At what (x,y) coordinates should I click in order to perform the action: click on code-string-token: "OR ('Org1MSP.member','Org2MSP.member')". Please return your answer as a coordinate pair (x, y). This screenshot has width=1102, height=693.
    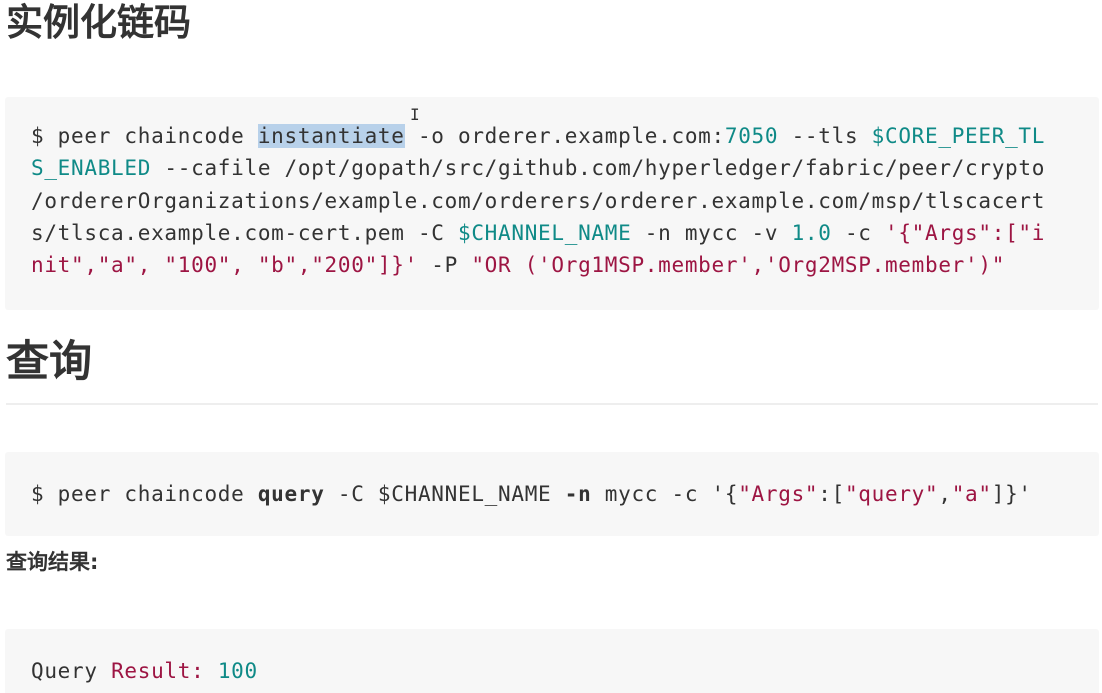
    Looking at the image, I should click on (738, 265).